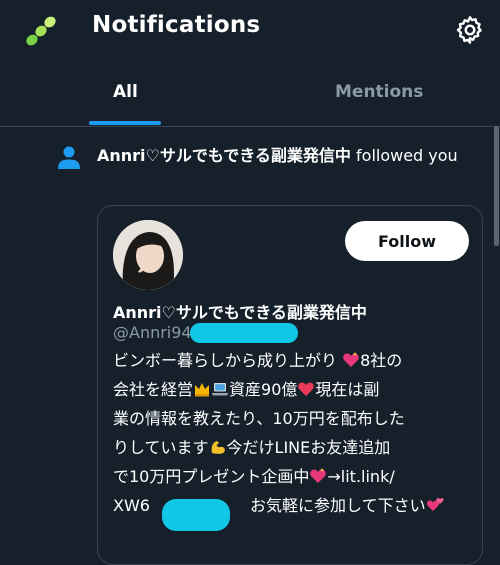 The image size is (500, 565). I want to click on app-logo-icon, so click(40, 31).